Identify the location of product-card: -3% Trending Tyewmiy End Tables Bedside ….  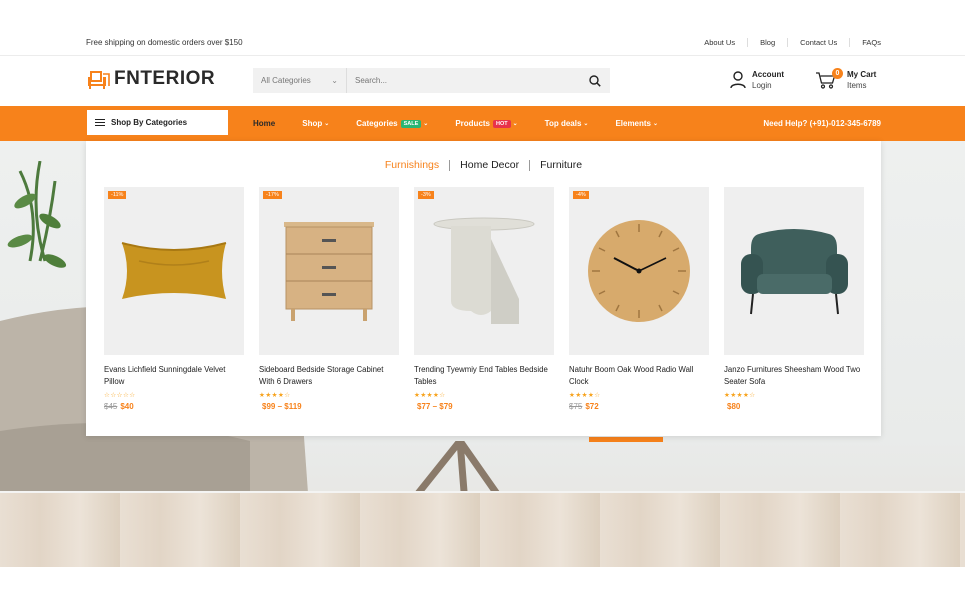
(484, 299).